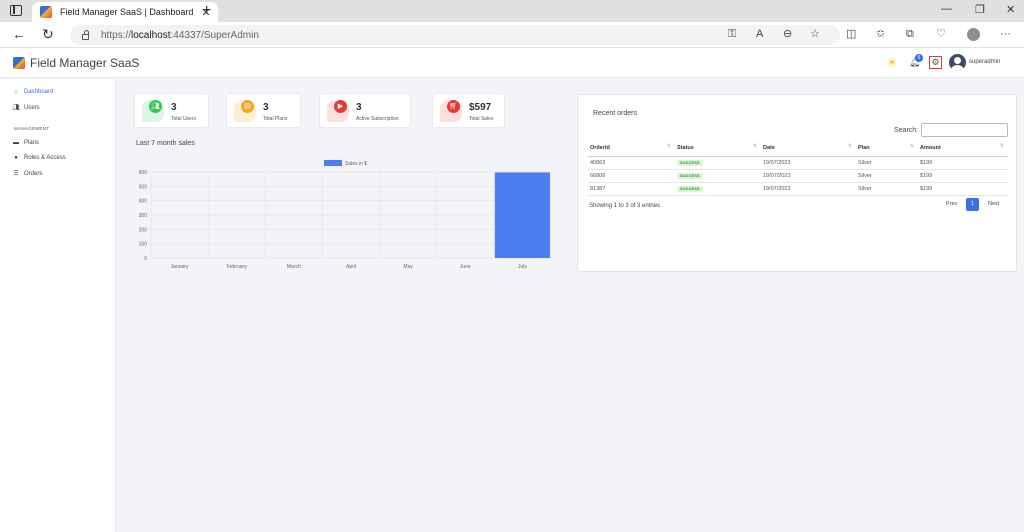 The image size is (1024, 532). What do you see at coordinates (718, 149) in the screenshot?
I see `column-header-status: Status ⇅` at bounding box center [718, 149].